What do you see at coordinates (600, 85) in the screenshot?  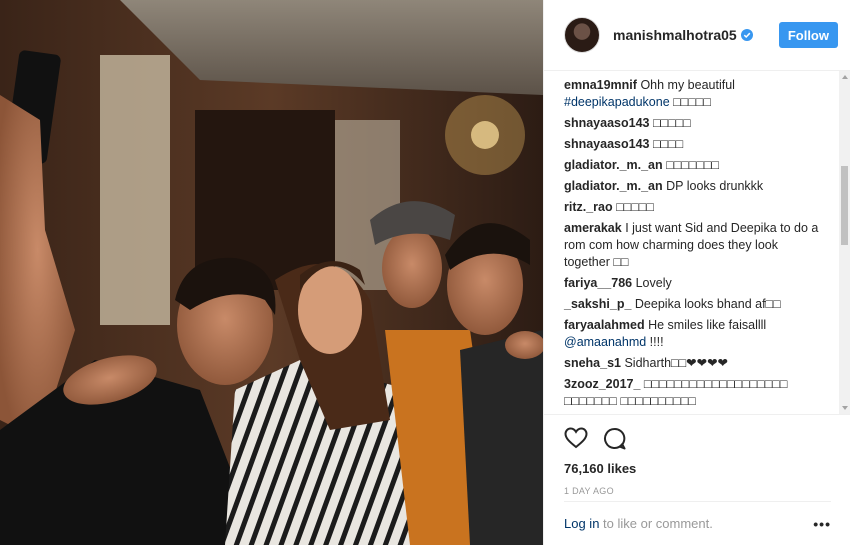 I see `comment-username: emna19mnif` at bounding box center [600, 85].